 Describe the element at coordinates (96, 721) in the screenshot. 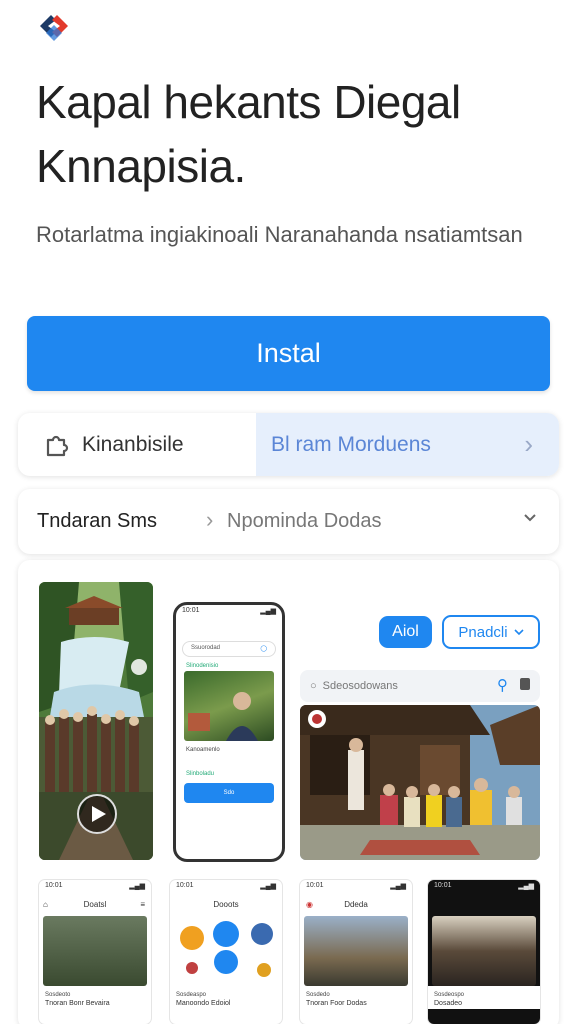

I see `gallery-image-waterfall` at that location.